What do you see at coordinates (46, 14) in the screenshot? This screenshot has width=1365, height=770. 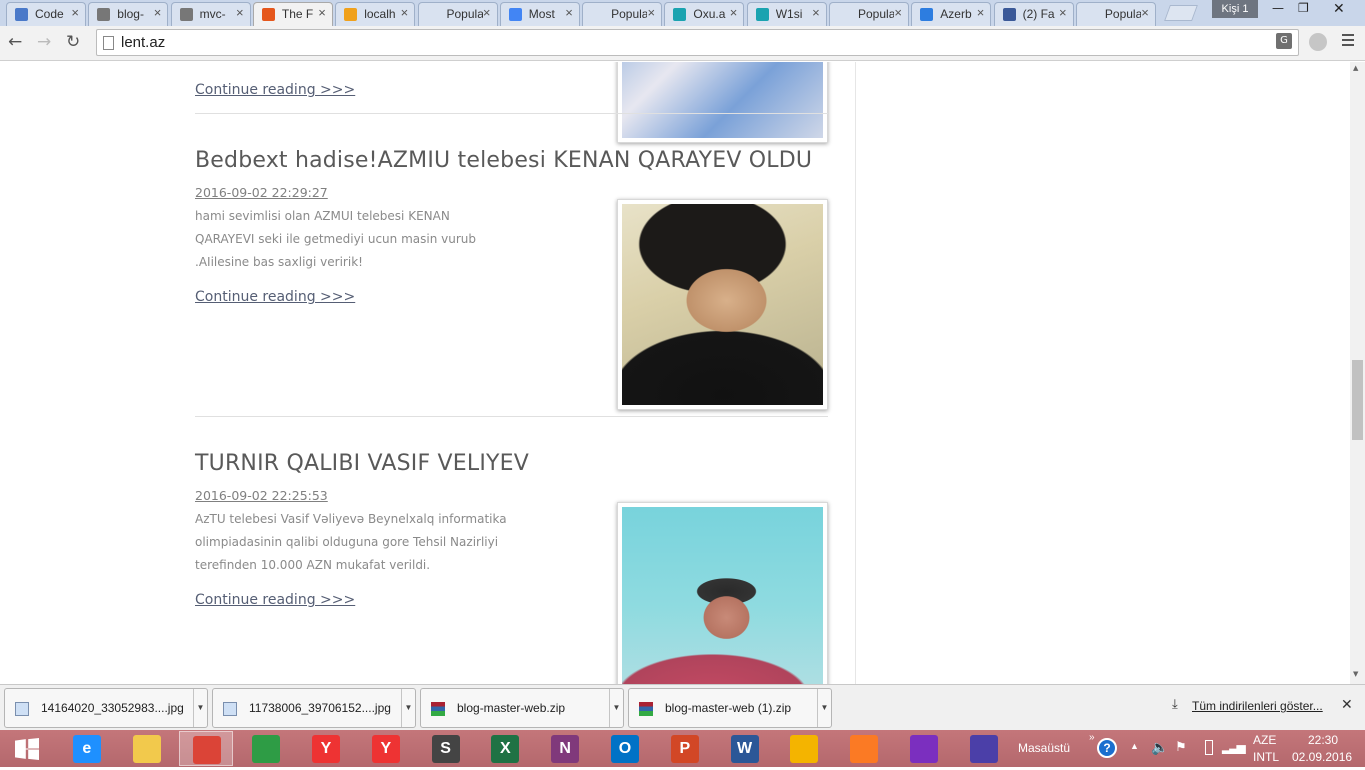 I see `browser-tab: Code ×` at bounding box center [46, 14].